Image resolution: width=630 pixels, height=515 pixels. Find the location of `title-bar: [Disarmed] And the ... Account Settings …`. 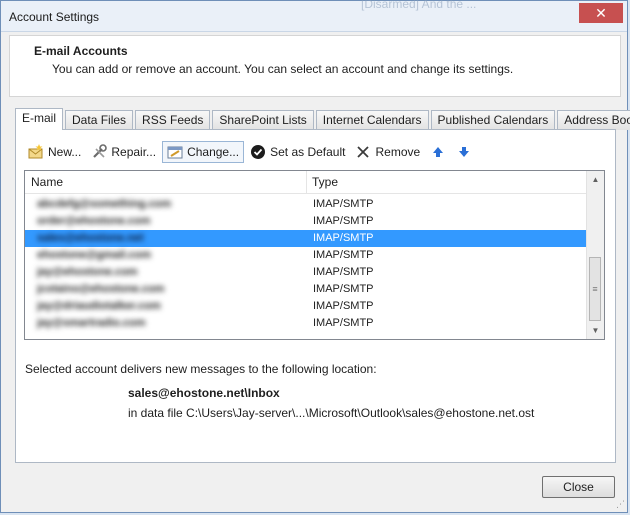

title-bar: [Disarmed] And the ... Account Settings … is located at coordinates (314, 16).